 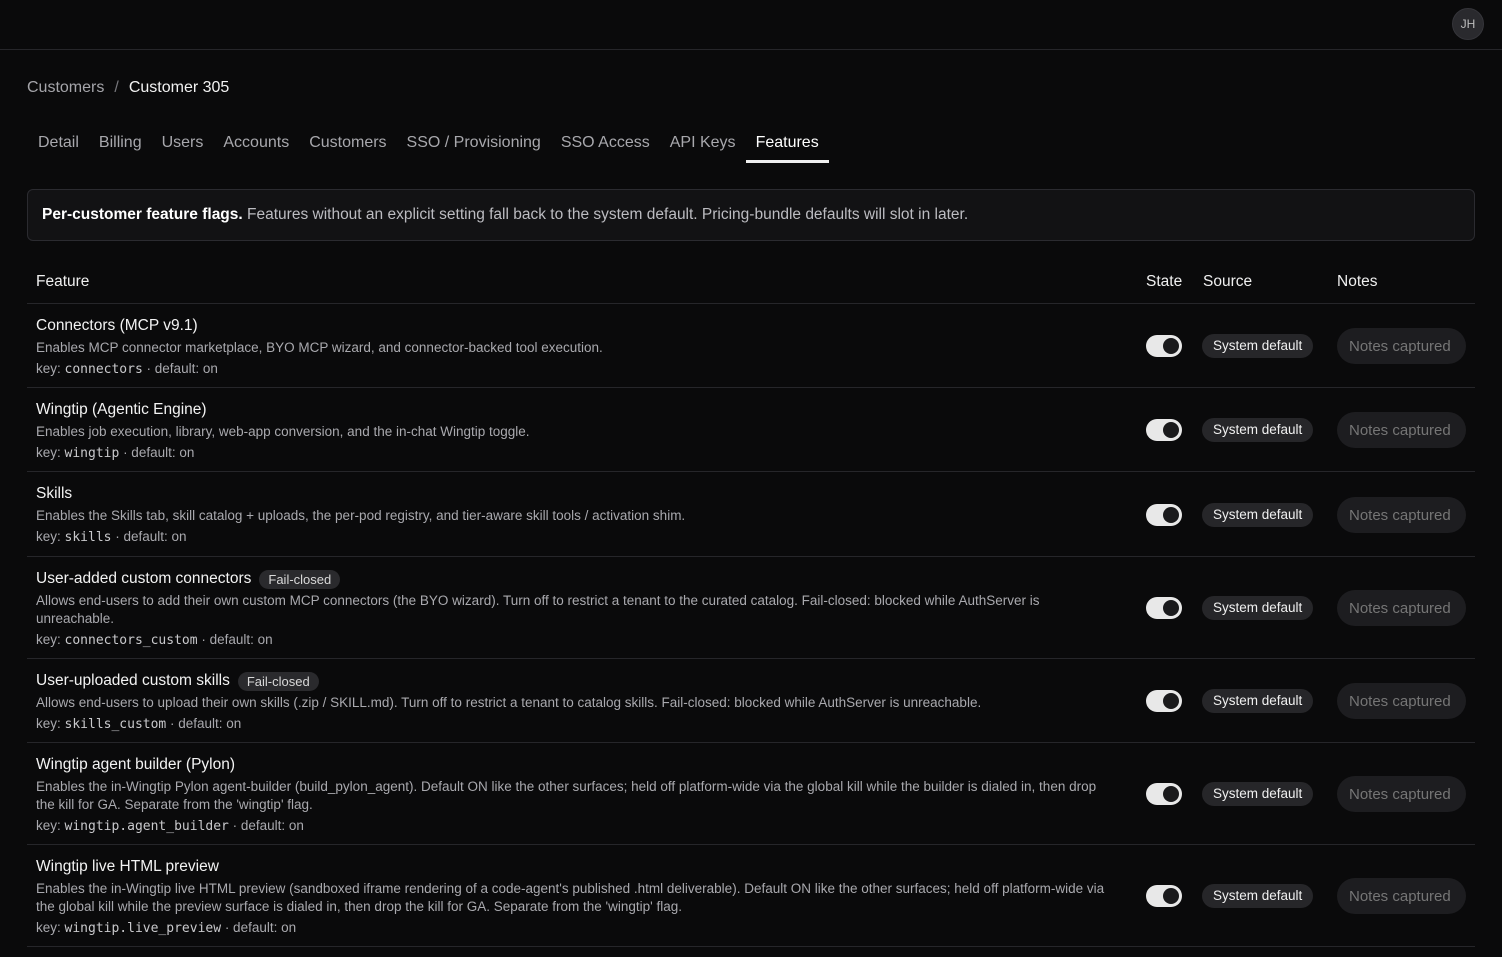 I want to click on tab-billing: Billing, so click(x=120, y=144).